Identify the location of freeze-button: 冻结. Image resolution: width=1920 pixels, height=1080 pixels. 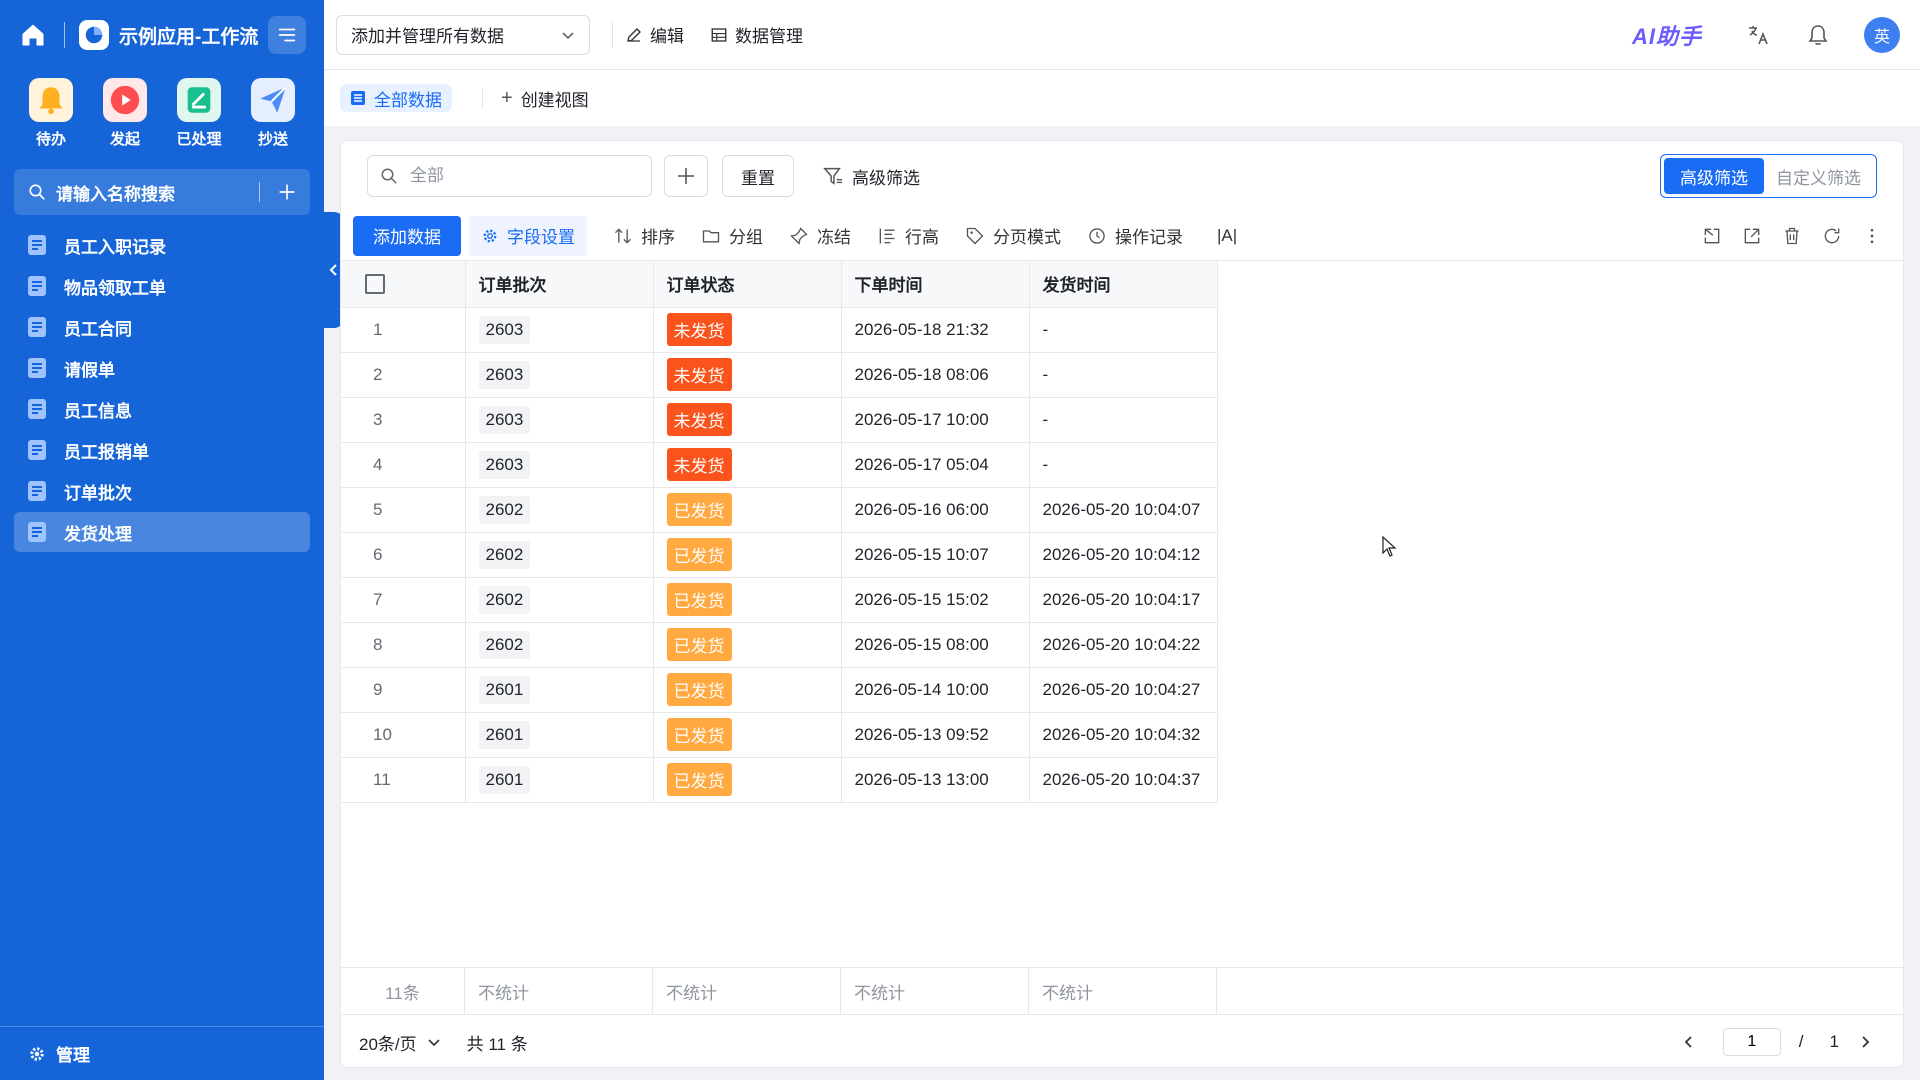
(820, 235).